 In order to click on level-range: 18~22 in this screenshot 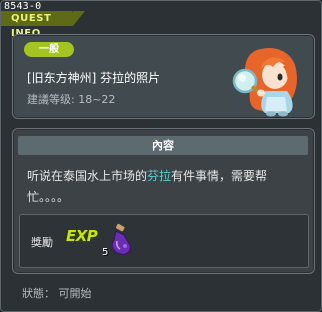, I will do `click(97, 99)`.